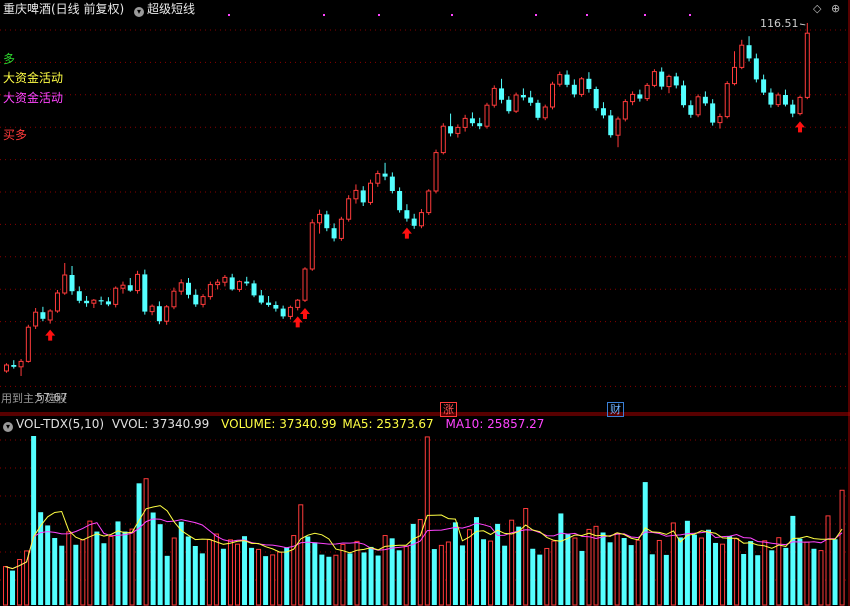 This screenshot has width=850, height=606. What do you see at coordinates (8, 427) in the screenshot?
I see `volume-dropdown-icon: ▾` at bounding box center [8, 427].